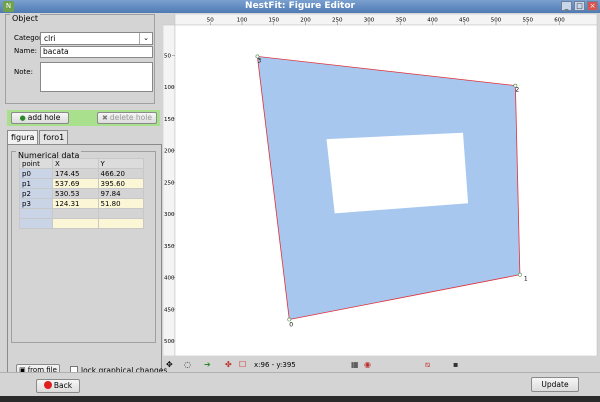 The width and height of the screenshot is (600, 402). I want to click on category-value: clri, so click(50, 38).